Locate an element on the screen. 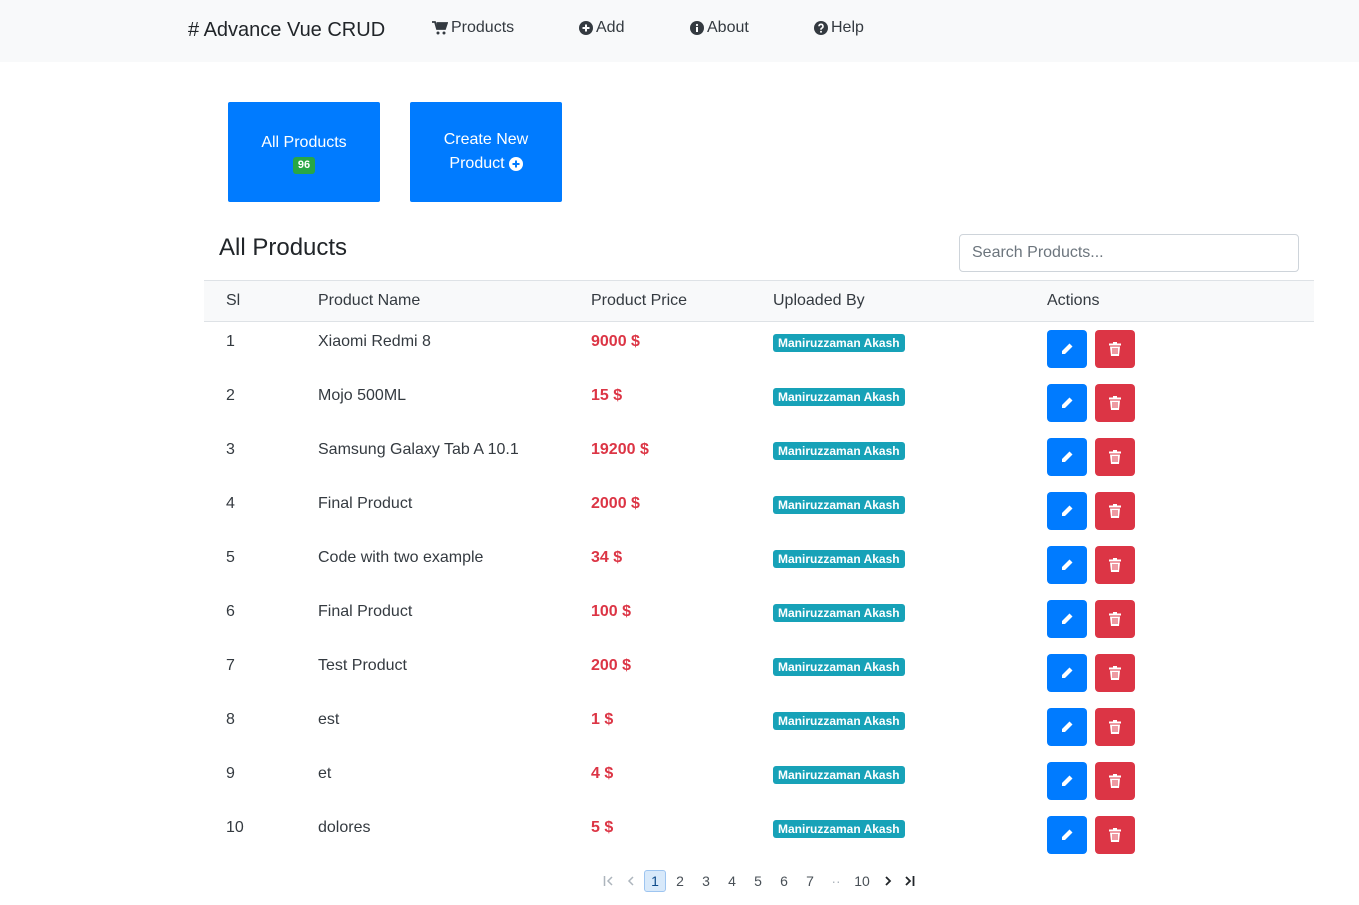 This screenshot has width=1359, height=905. create-new-product-button: Create New Product is located at coordinates (486, 152).